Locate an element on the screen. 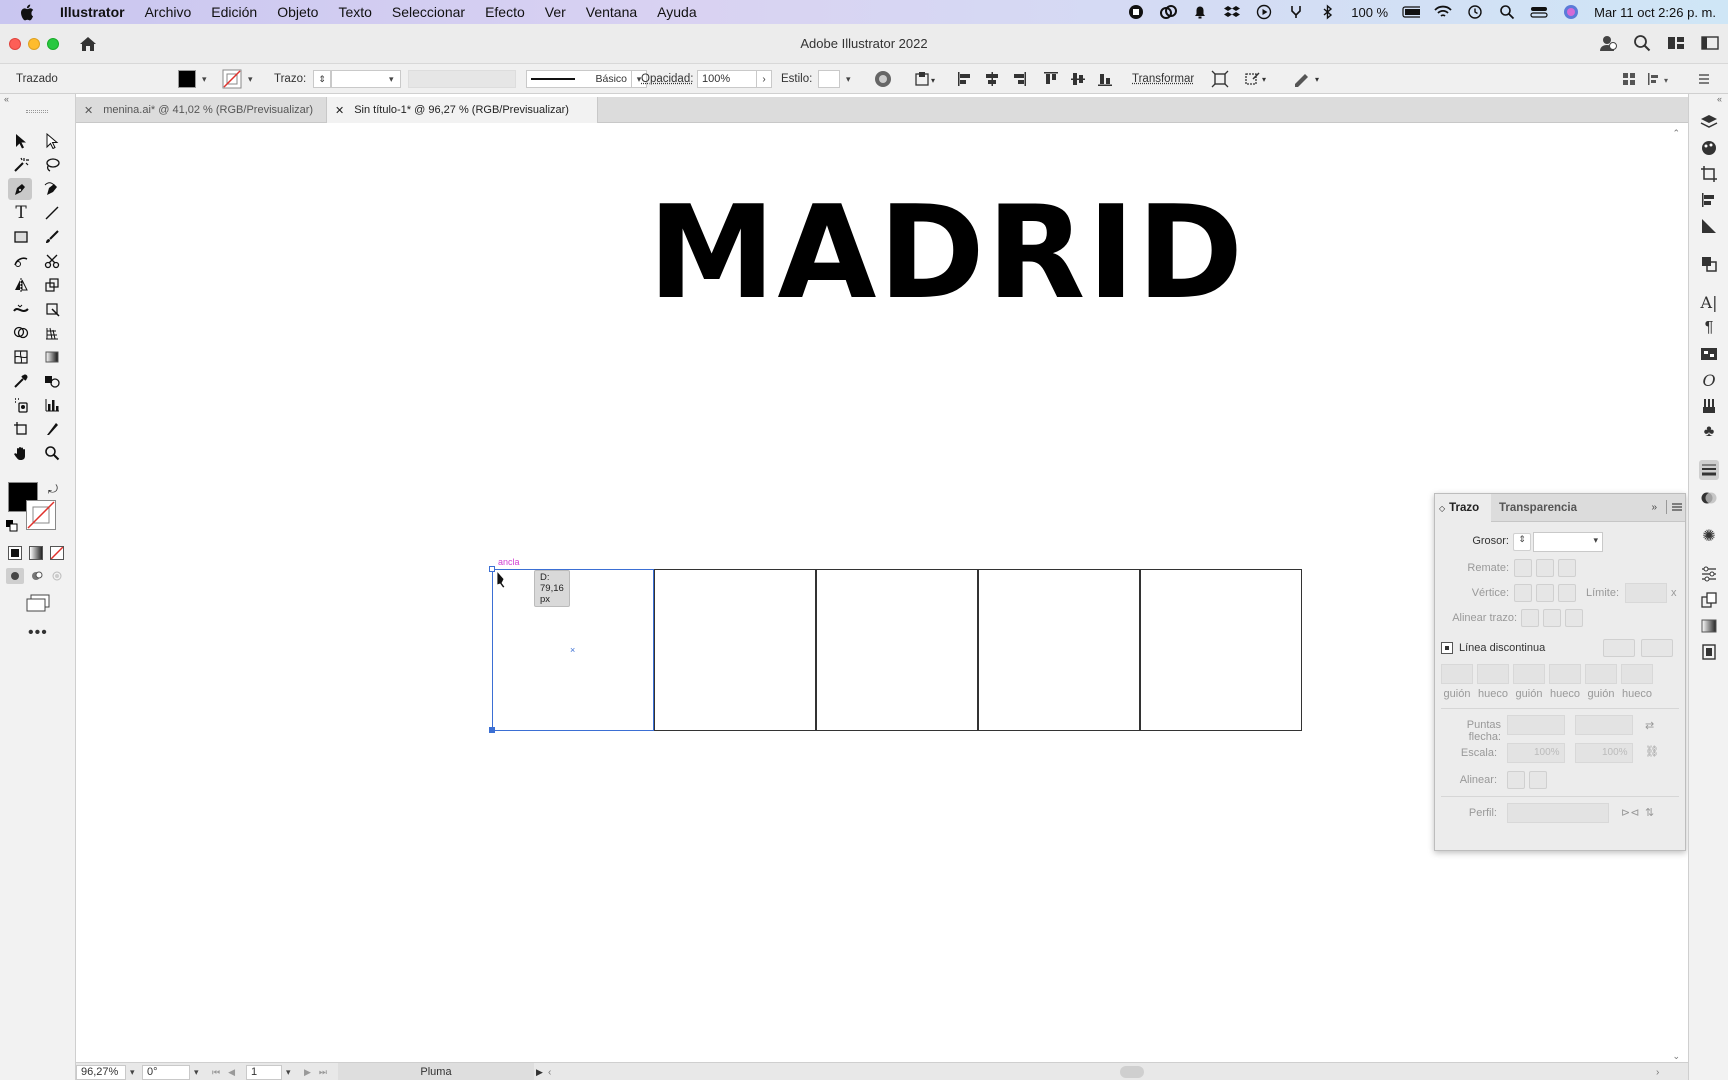 This screenshot has height=1080, width=1728. character-panel-icon: A| is located at coordinates (1709, 302).